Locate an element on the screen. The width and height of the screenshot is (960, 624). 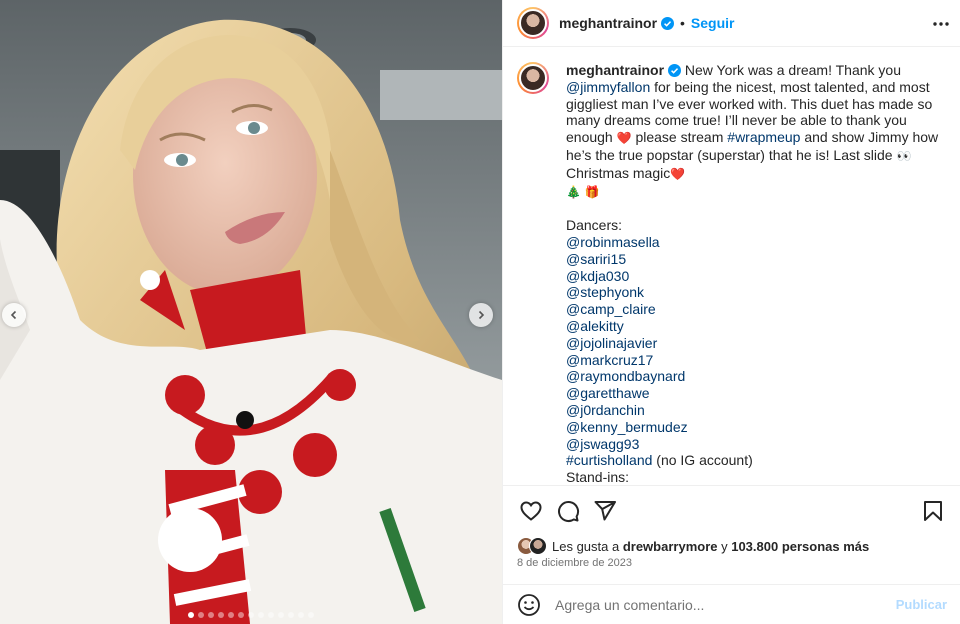
caption-text: Christmas magic is located at coordinates (618, 172).